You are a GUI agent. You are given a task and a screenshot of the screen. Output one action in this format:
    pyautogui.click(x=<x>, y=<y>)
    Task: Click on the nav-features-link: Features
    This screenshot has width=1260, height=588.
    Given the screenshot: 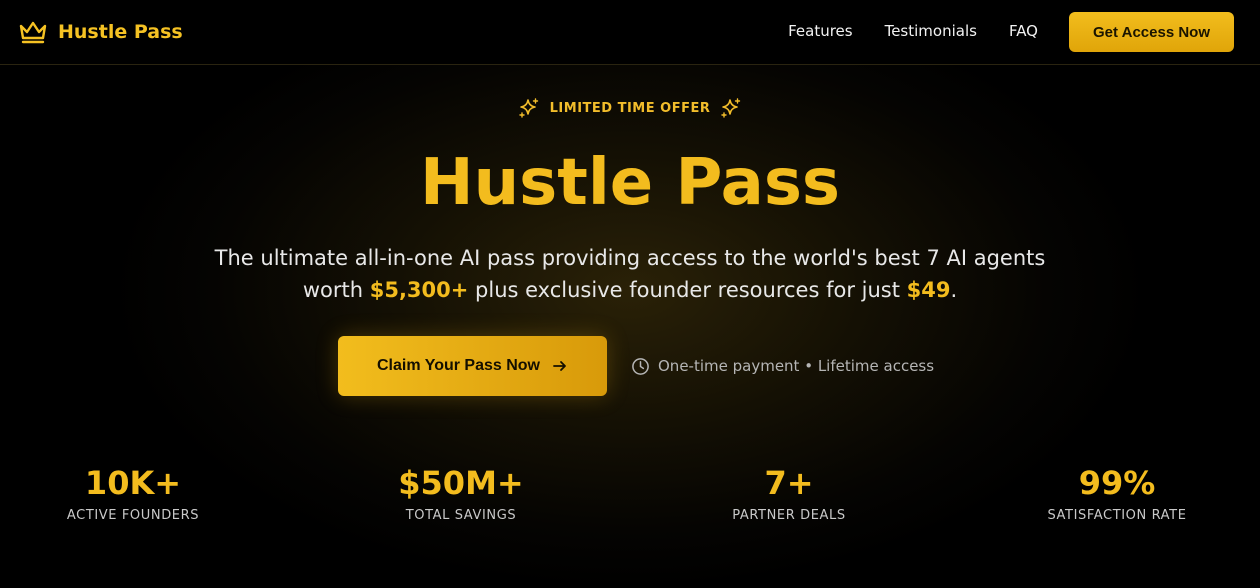 What is the action you would take?
    pyautogui.click(x=820, y=31)
    